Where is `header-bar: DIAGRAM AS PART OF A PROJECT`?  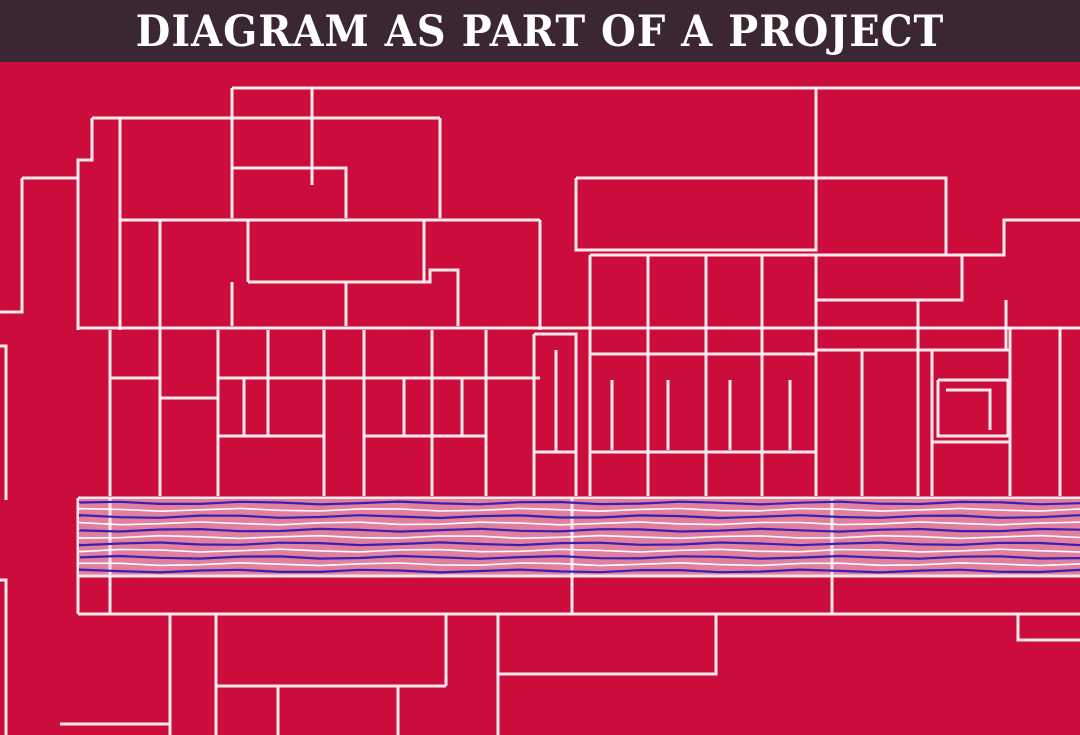 header-bar: DIAGRAM AS PART OF A PROJECT is located at coordinates (540, 31).